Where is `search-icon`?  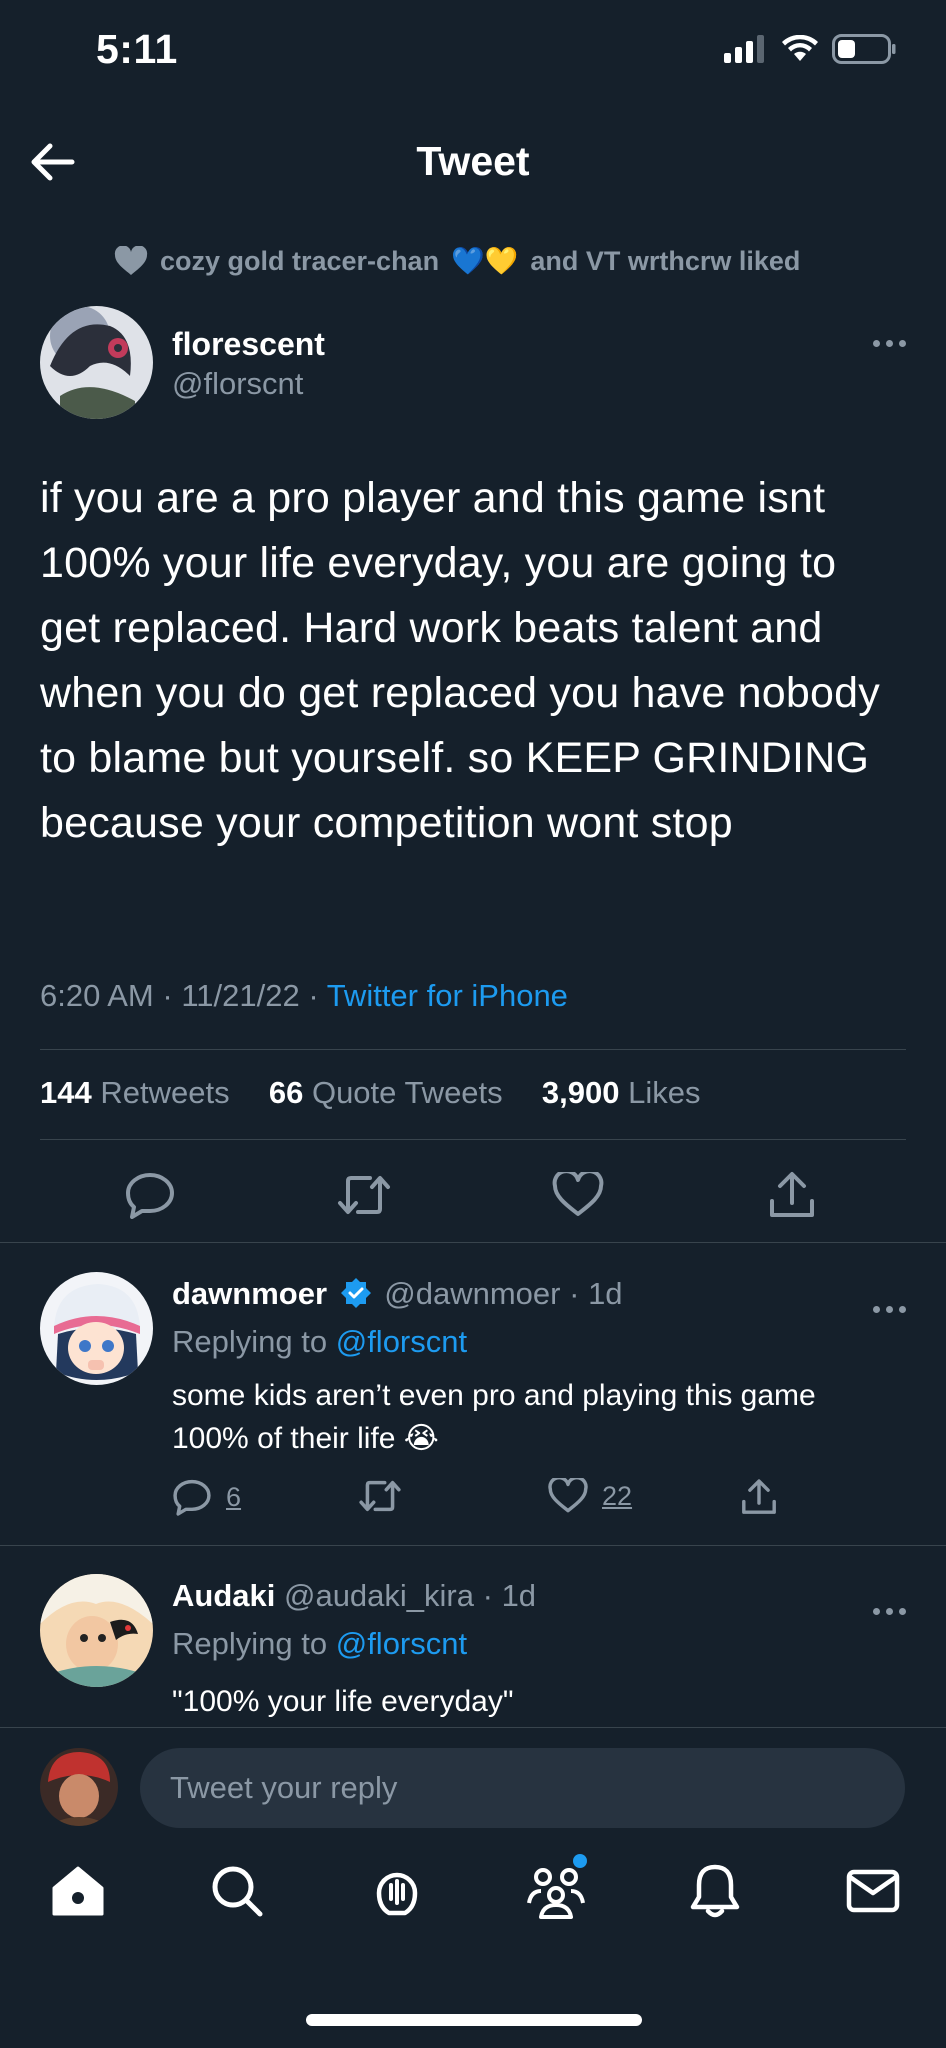 search-icon is located at coordinates (237, 1891).